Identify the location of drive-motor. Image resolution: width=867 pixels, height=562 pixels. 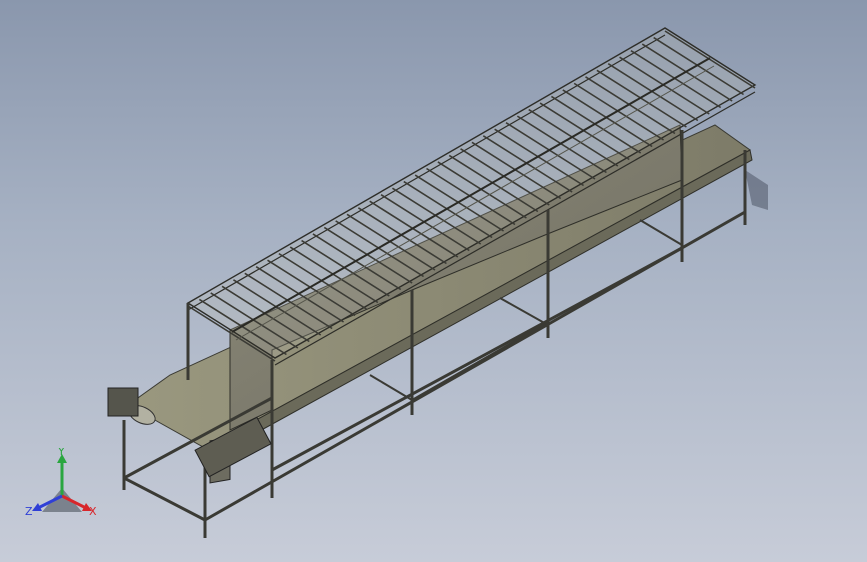
(123, 402).